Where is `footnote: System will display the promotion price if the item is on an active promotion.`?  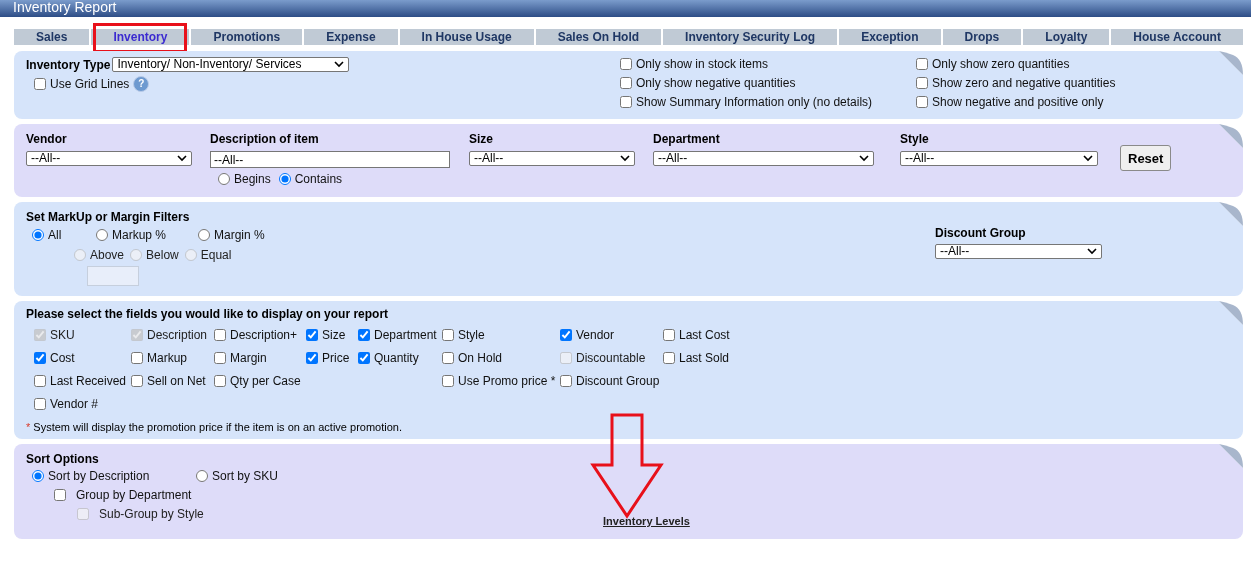 footnote: System will display the promotion price if the item is on an active promotion. is located at coordinates (217, 427).